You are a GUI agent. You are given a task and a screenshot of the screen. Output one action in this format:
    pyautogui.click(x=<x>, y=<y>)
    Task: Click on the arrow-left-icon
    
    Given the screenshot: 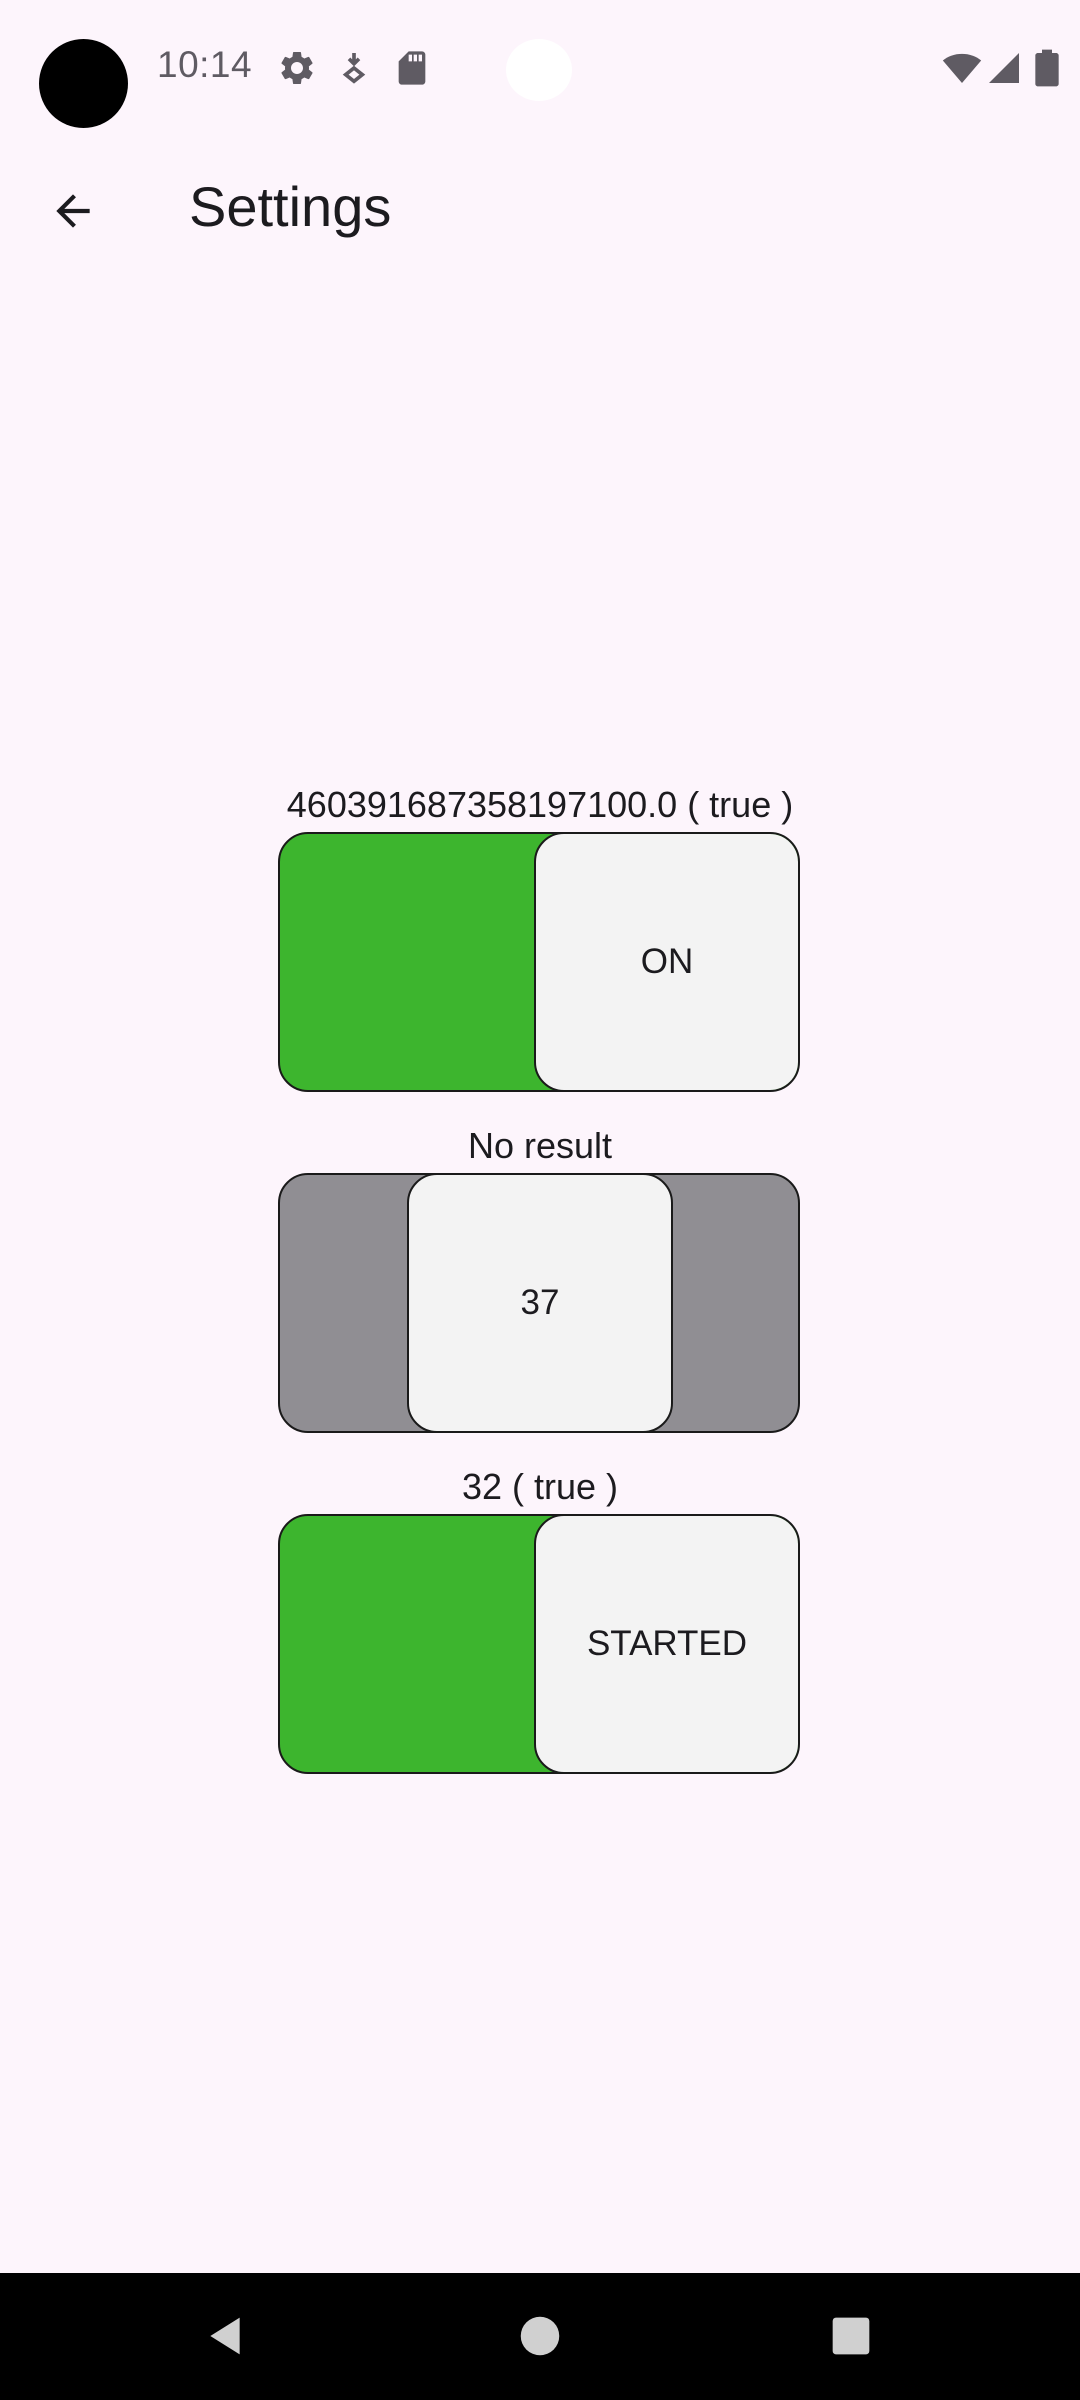 What is the action you would take?
    pyautogui.click(x=73, y=211)
    